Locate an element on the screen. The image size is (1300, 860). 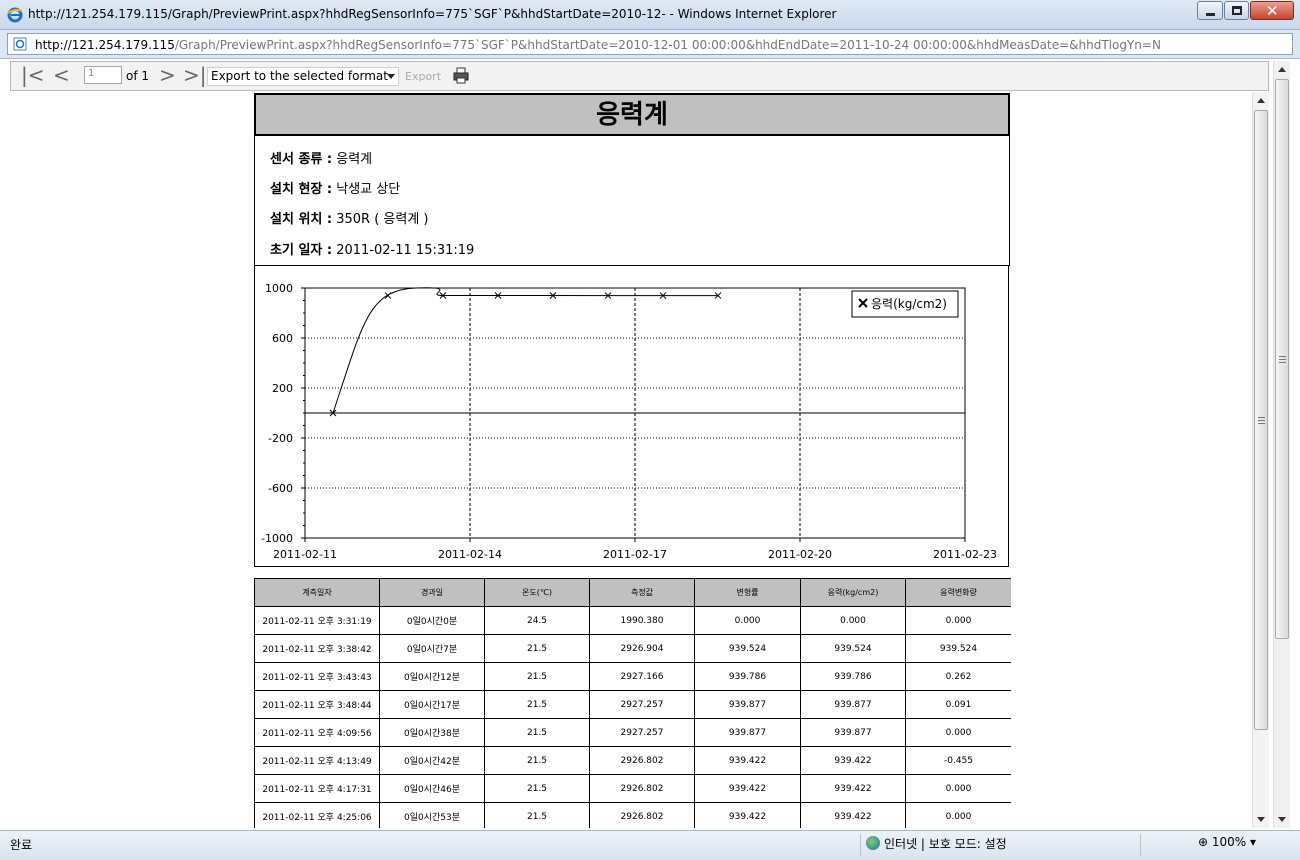
column-header: 경과일 is located at coordinates (432, 592).